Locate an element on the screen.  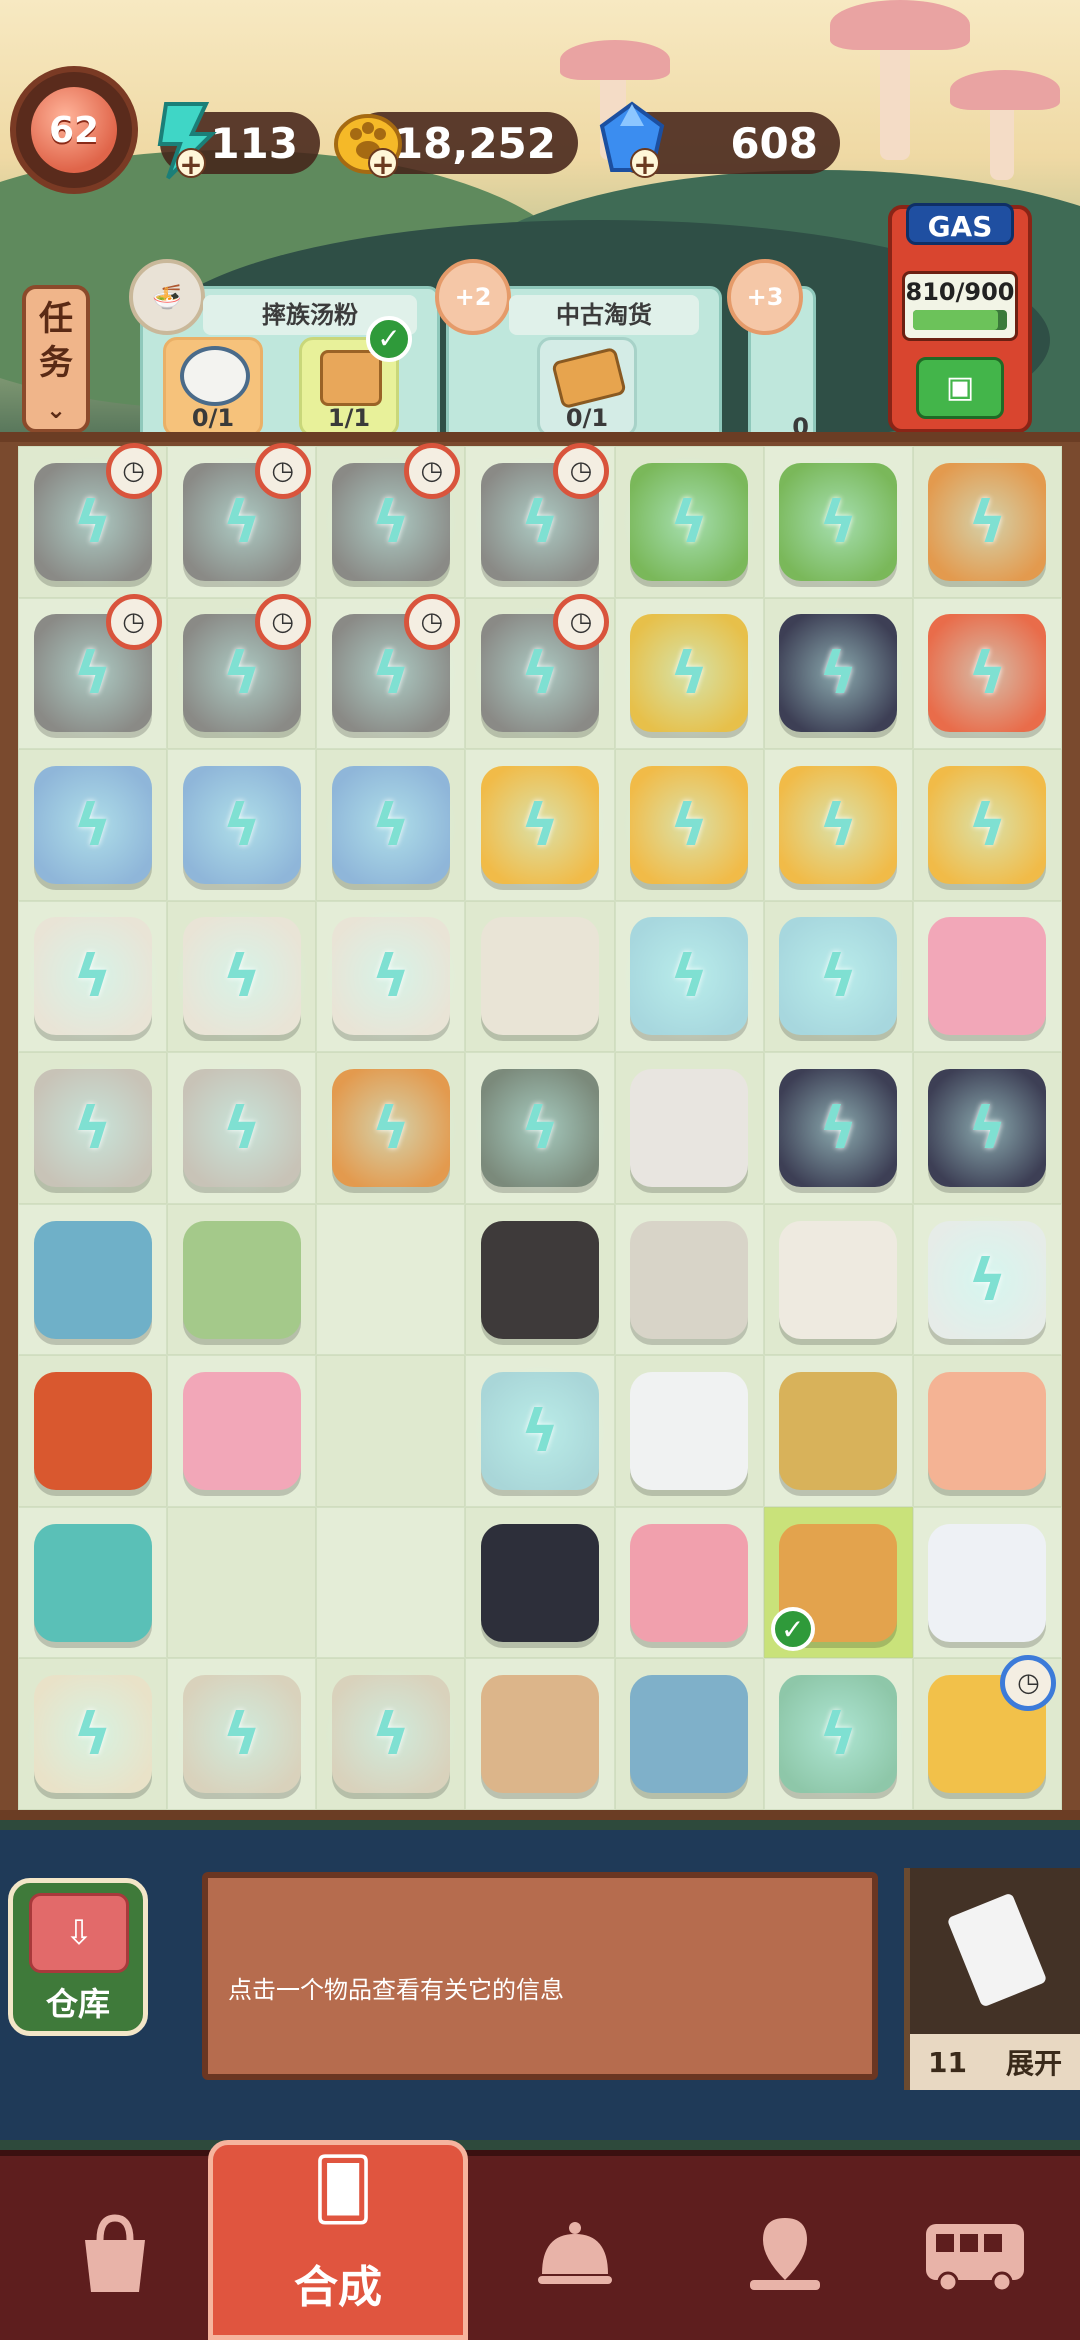
hat-item-icon: ϟ is located at coordinates (689, 673).